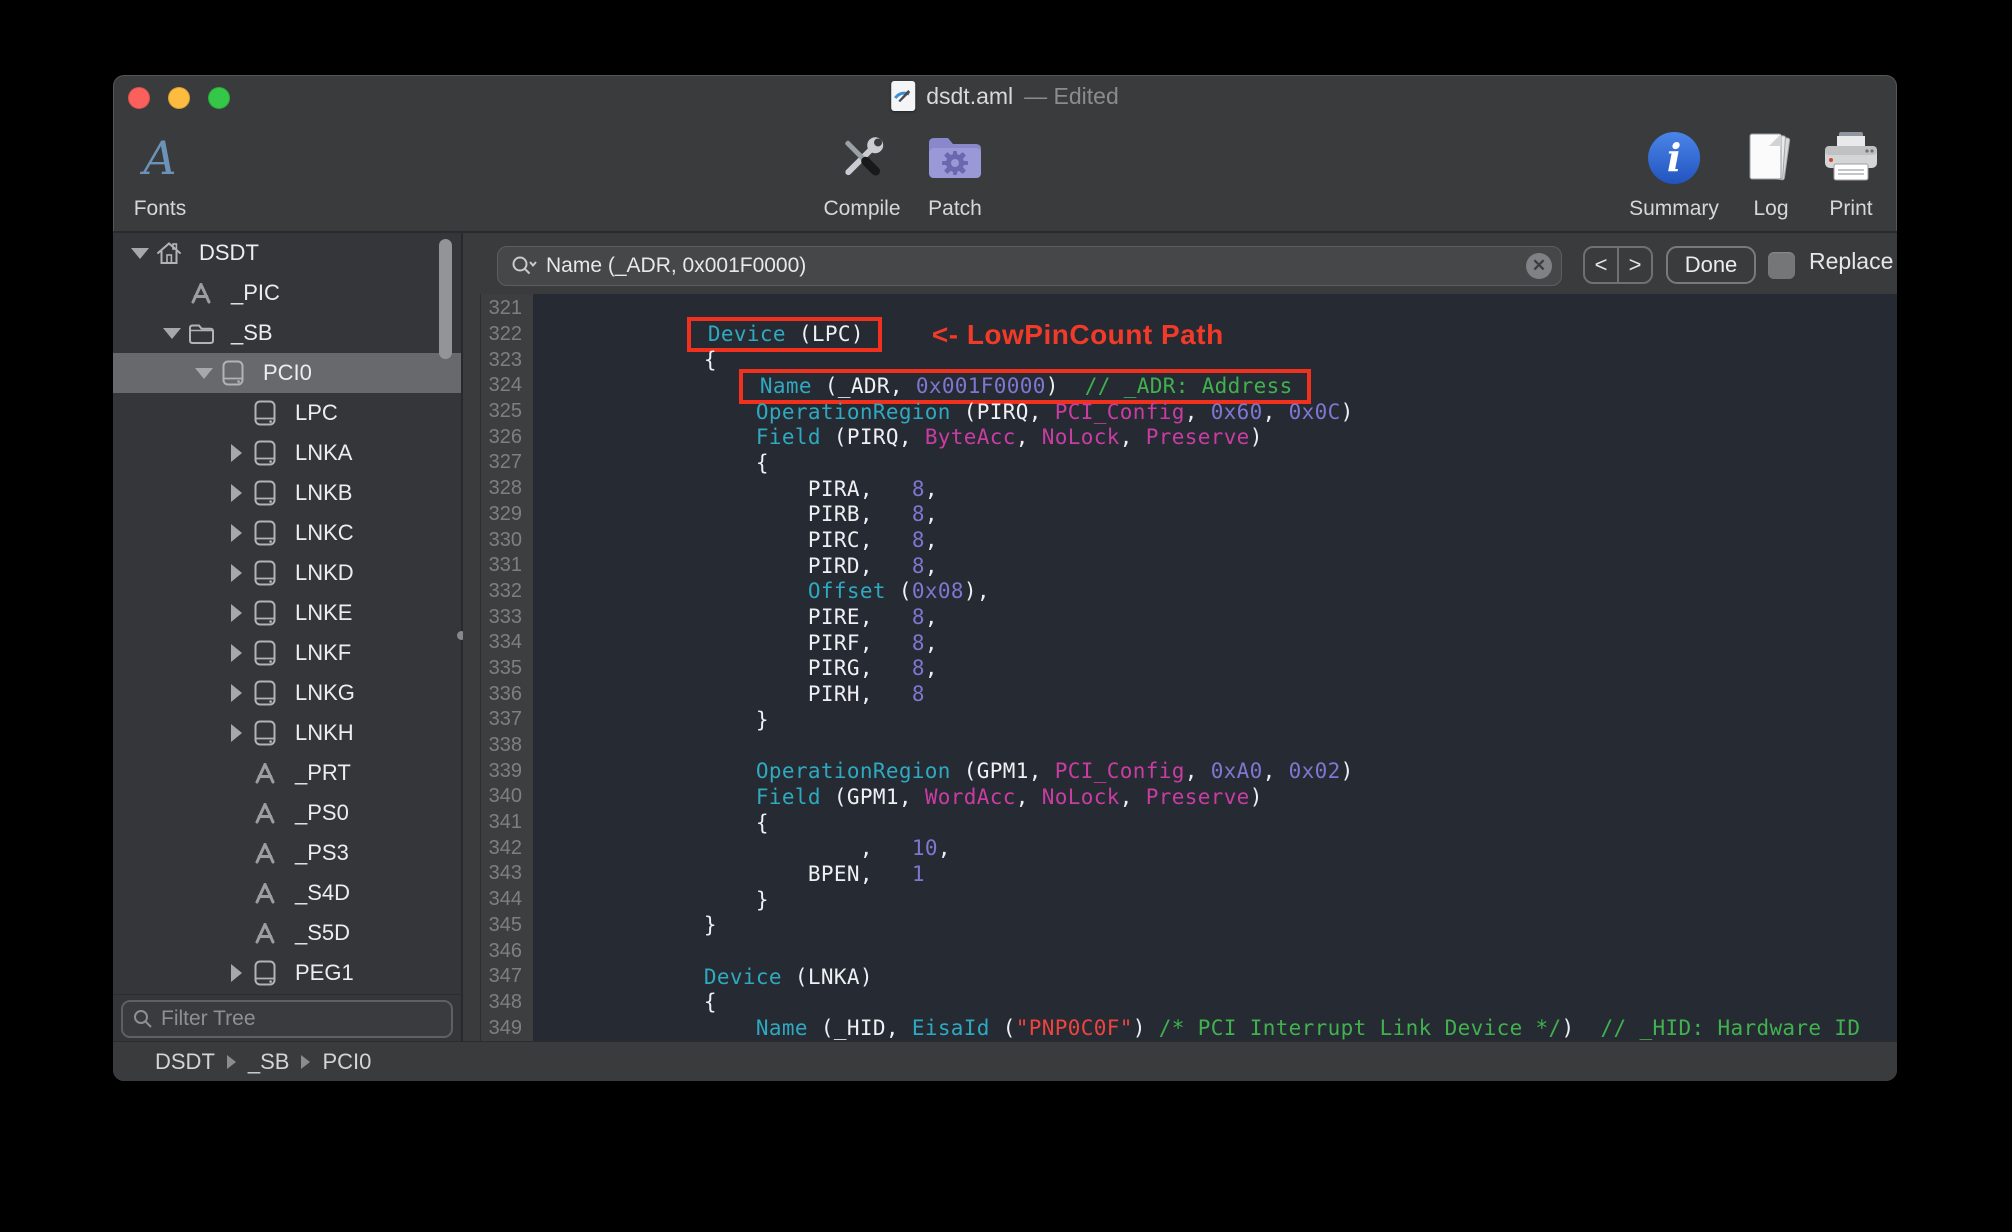  I want to click on sidebar-item-lnkf: LNKF, so click(287, 653).